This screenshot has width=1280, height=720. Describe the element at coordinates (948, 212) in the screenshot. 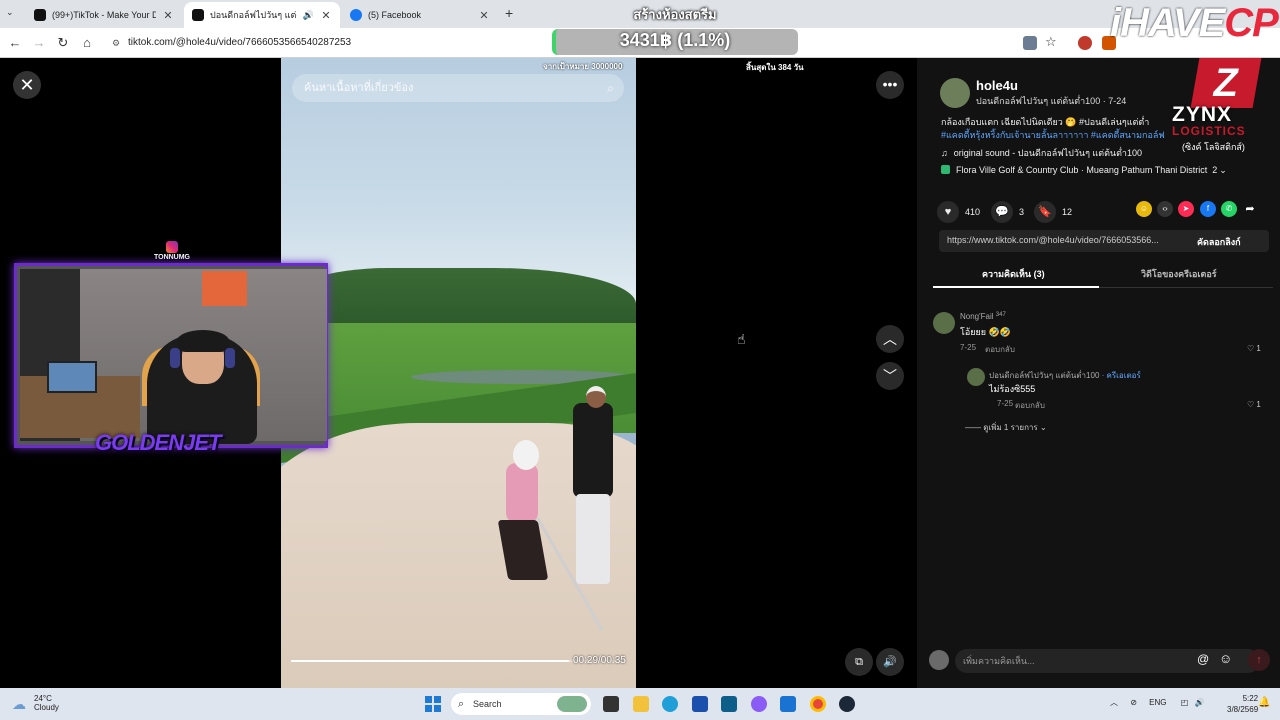

I see `heart-icon: ♥` at that location.